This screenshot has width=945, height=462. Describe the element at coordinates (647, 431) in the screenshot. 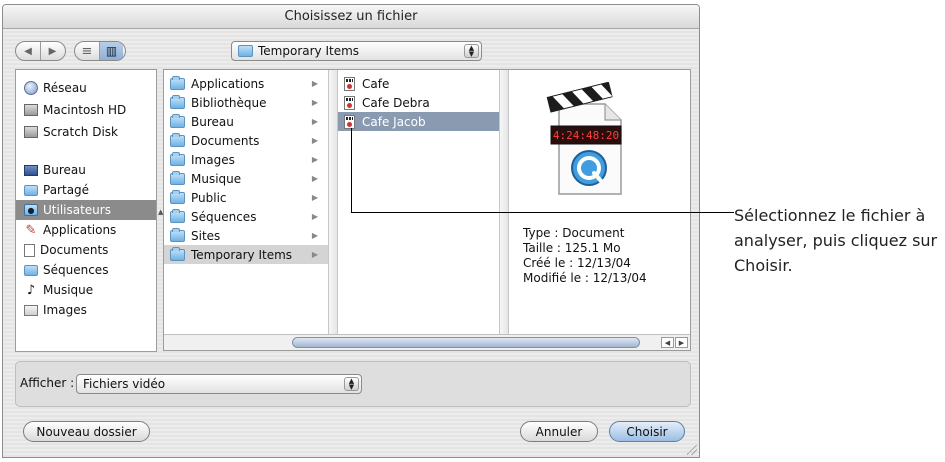

I see `choose-button: Choisir` at that location.